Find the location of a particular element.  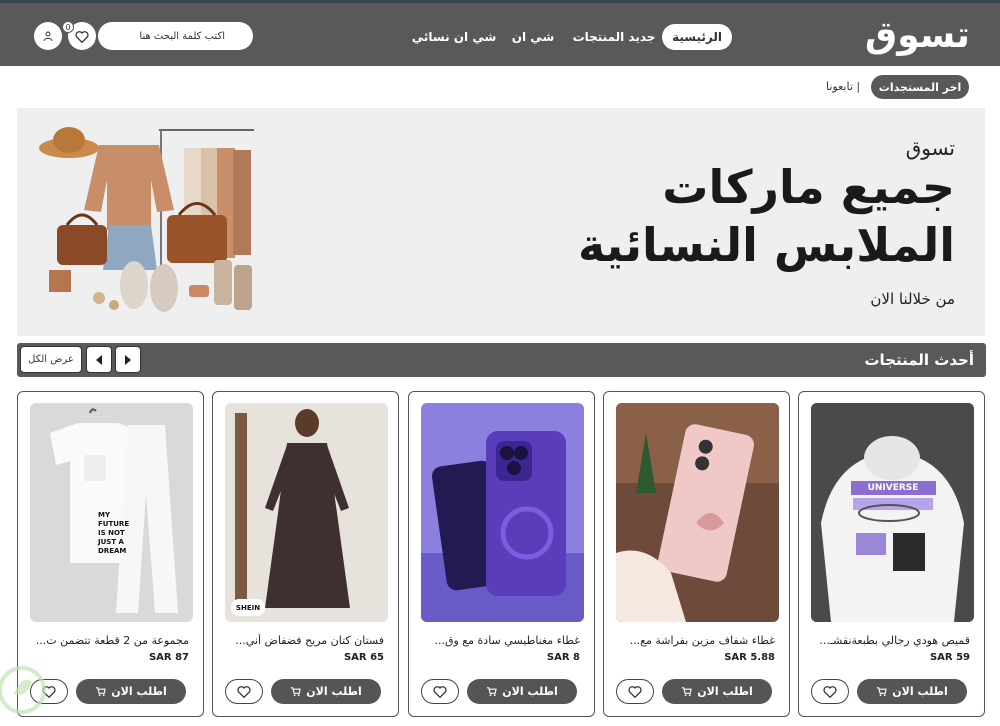

account-button is located at coordinates (48, 36).